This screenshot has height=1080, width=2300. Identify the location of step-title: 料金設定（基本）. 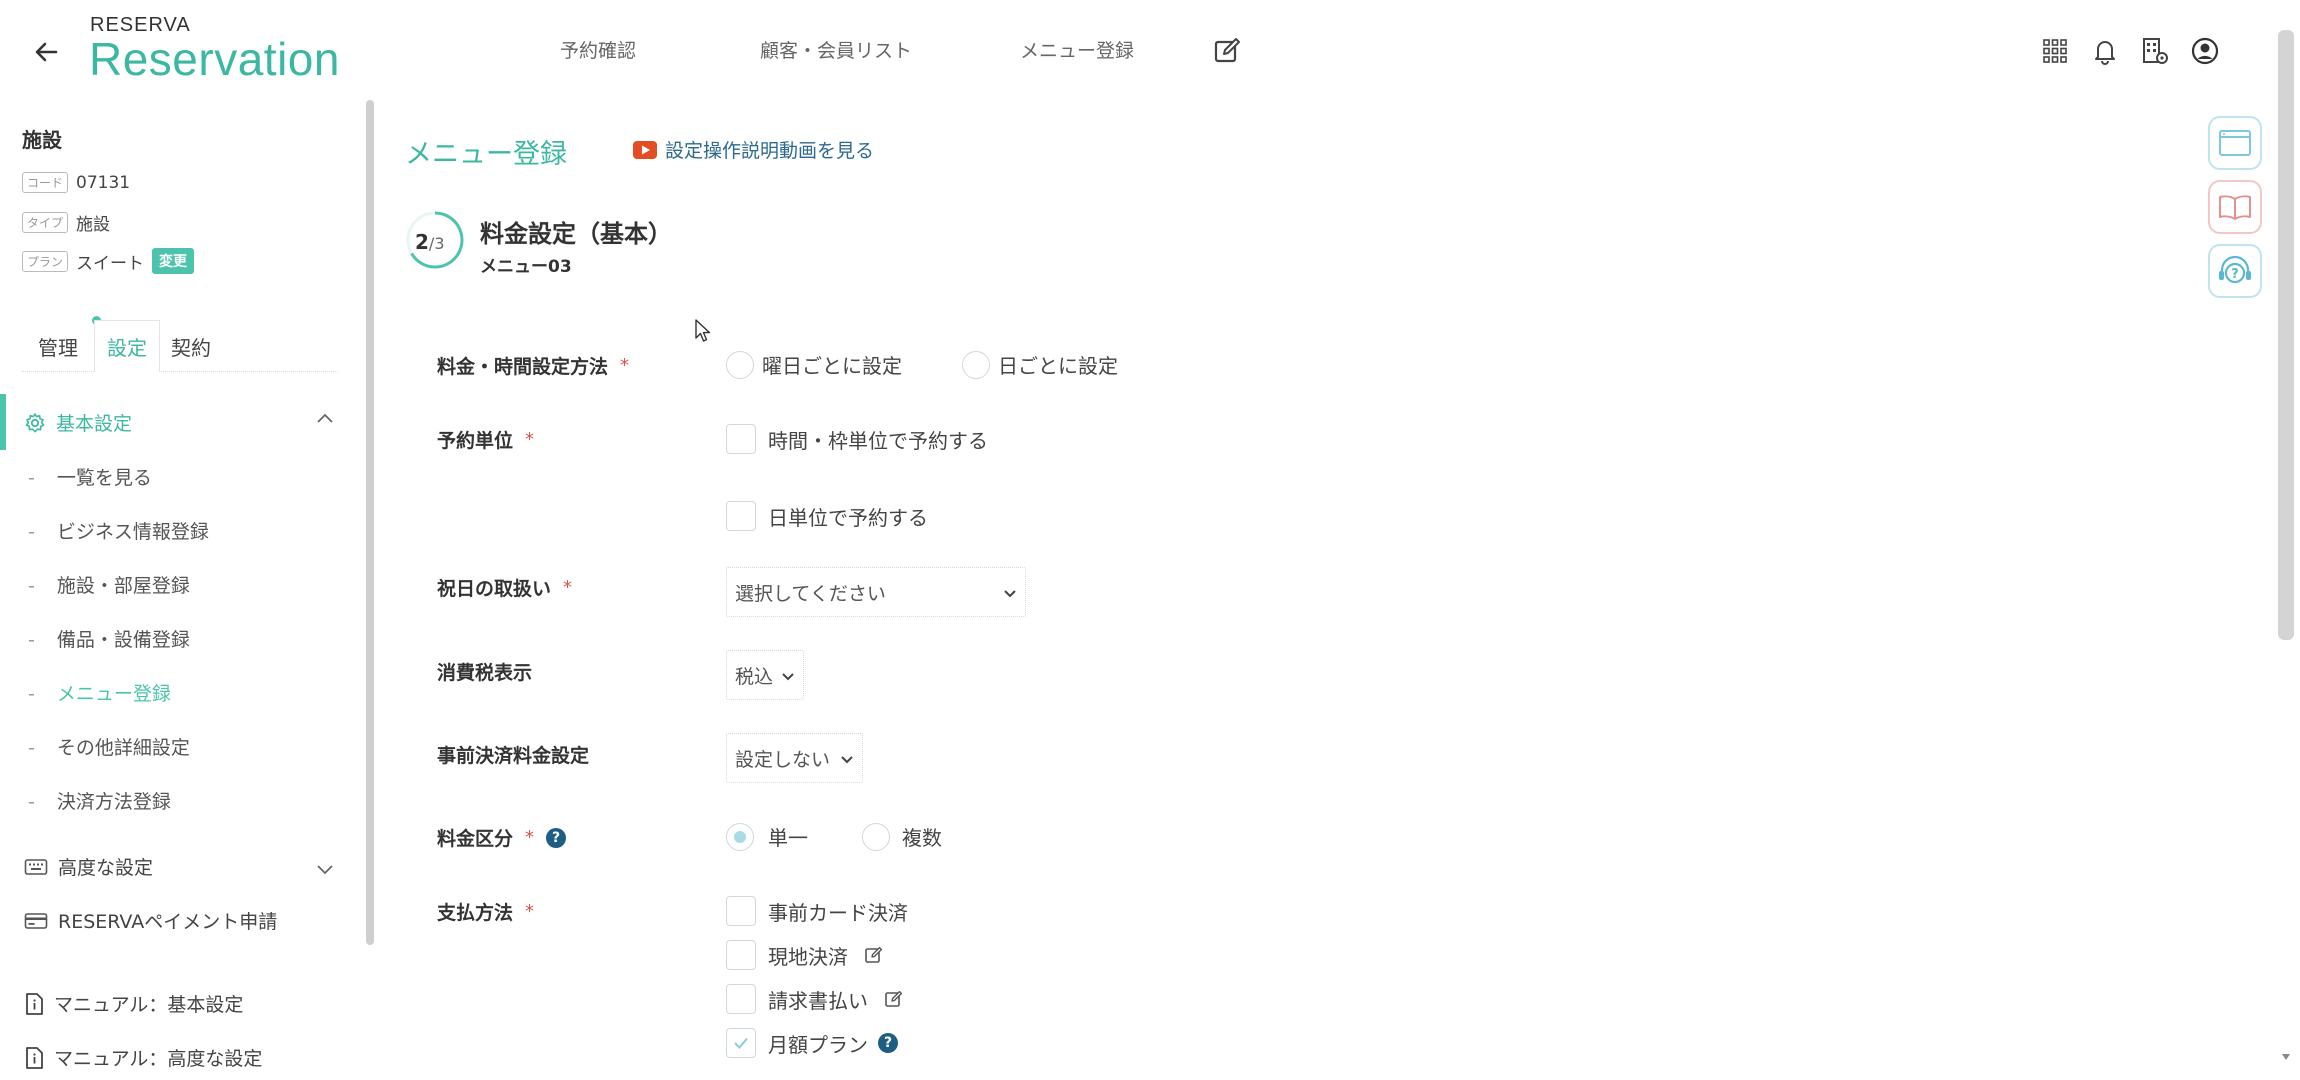
(576, 234).